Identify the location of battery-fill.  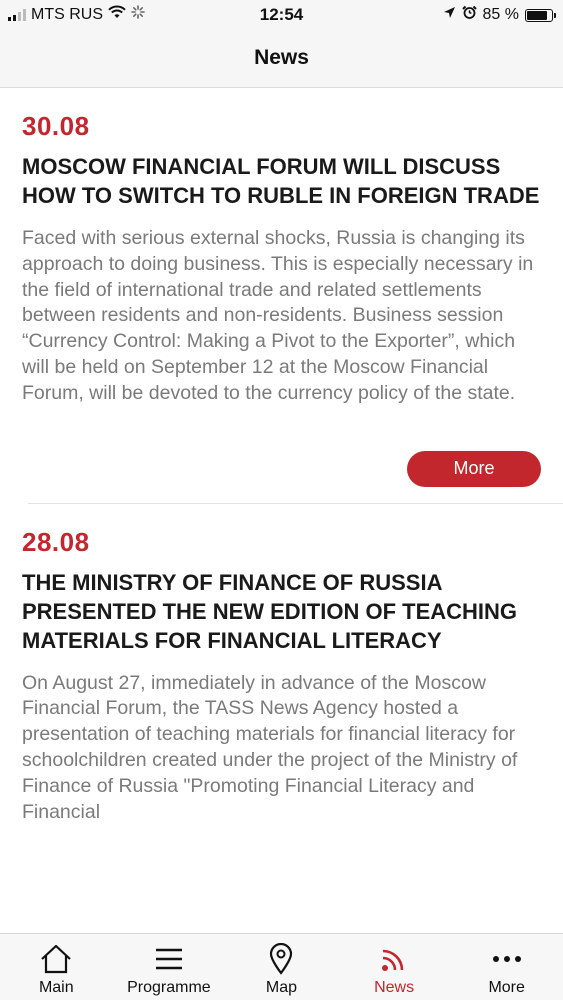
(537, 15).